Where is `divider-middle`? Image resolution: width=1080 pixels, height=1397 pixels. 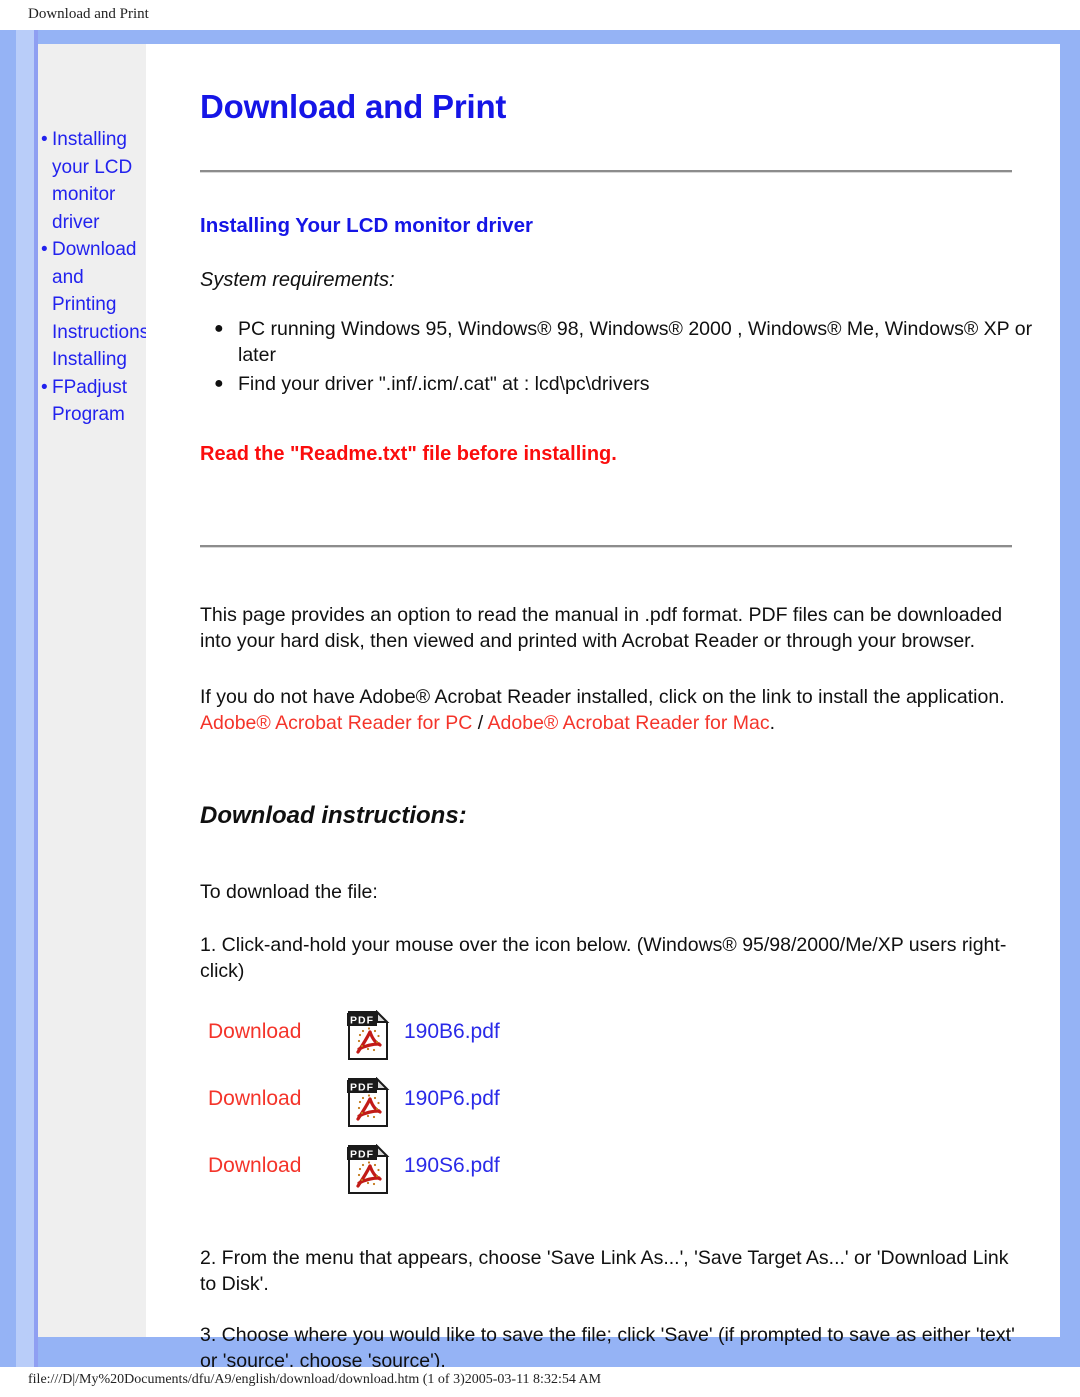 divider-middle is located at coordinates (606, 546).